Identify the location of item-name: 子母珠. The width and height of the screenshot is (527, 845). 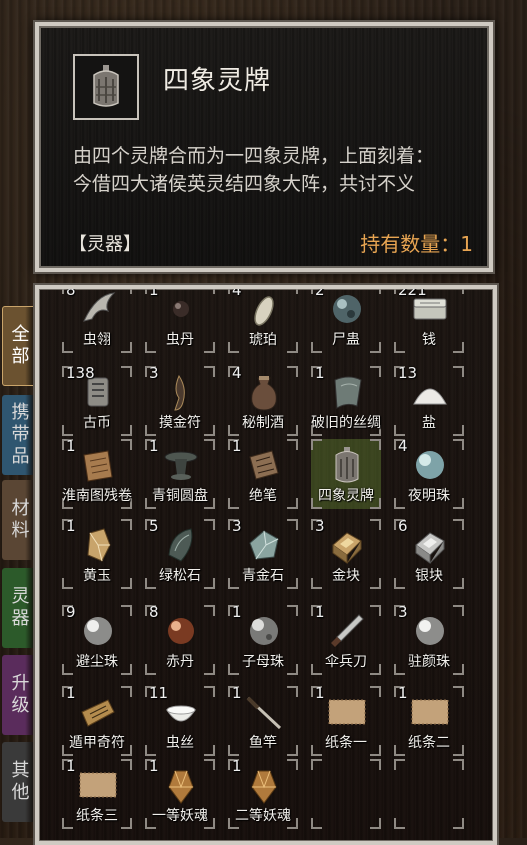
(263, 662).